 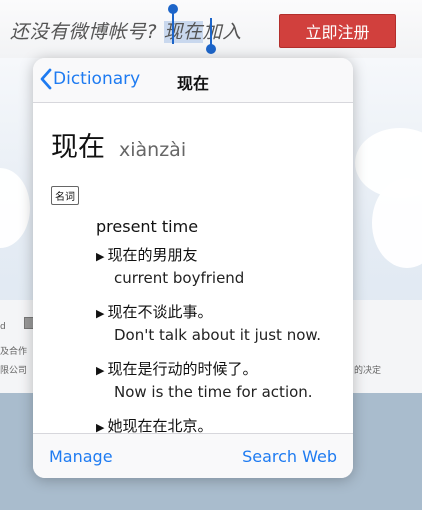 What do you see at coordinates (65, 195) in the screenshot?
I see `part-of-speech-badge: 名词` at bounding box center [65, 195].